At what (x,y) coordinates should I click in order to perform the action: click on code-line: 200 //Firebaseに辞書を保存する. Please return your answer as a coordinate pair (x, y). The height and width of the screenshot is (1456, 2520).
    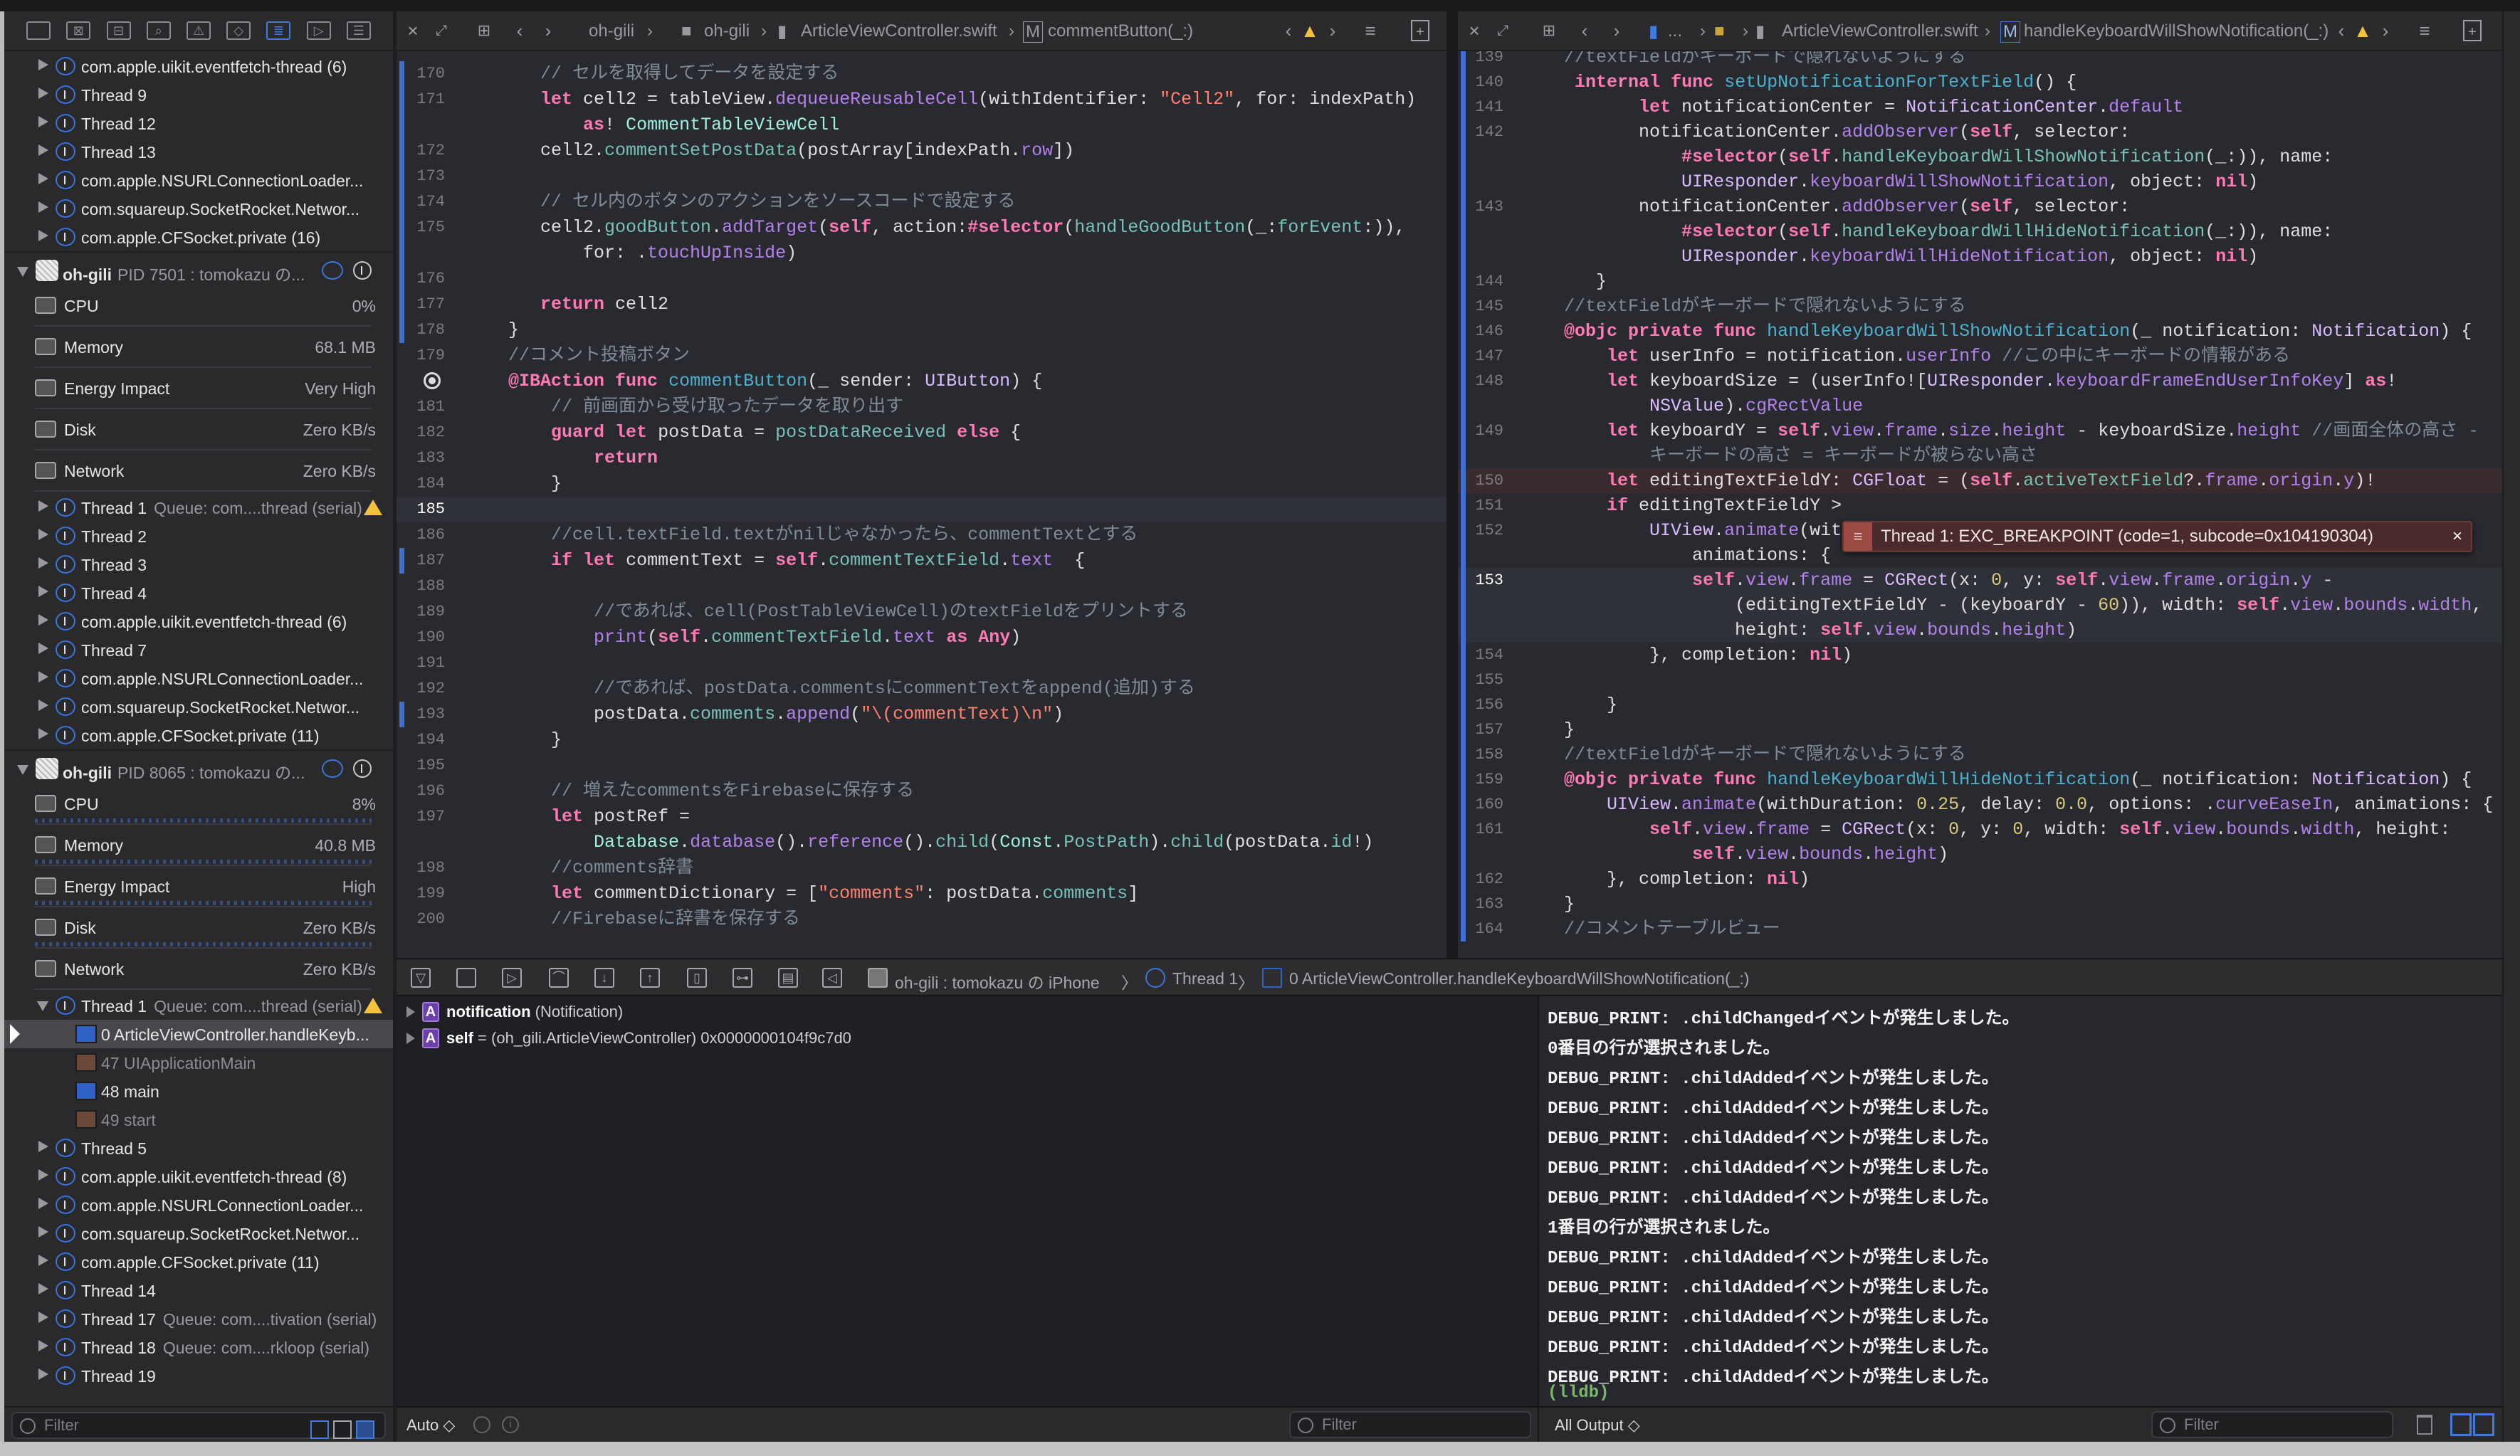
    Looking at the image, I should click on (922, 919).